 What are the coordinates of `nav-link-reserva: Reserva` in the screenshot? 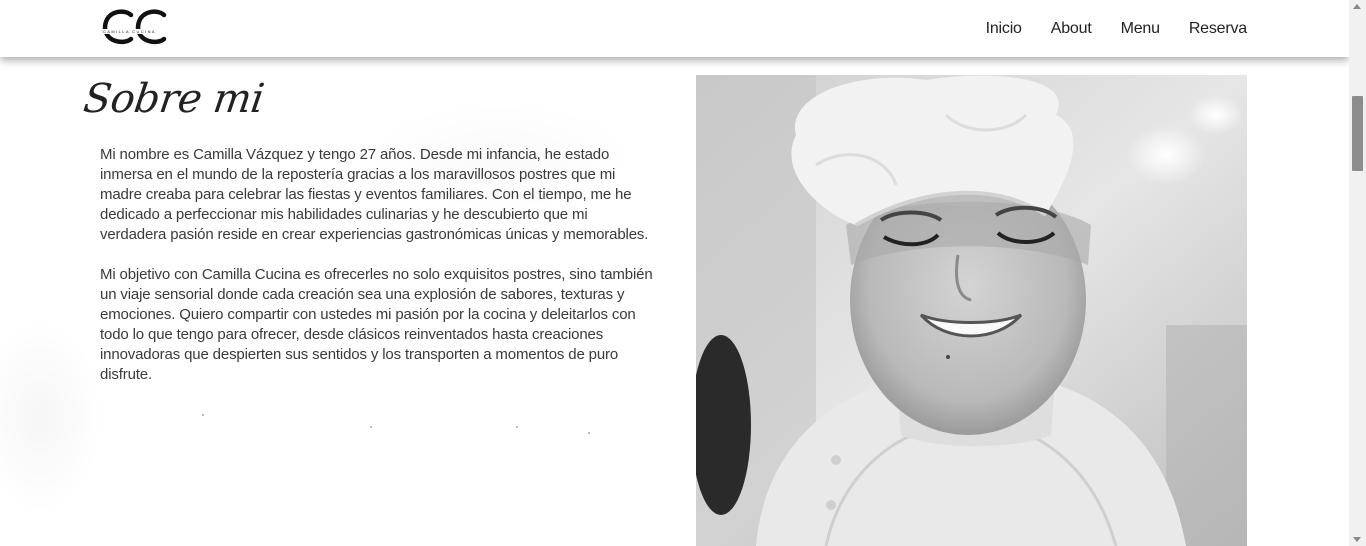 It's located at (1218, 29).